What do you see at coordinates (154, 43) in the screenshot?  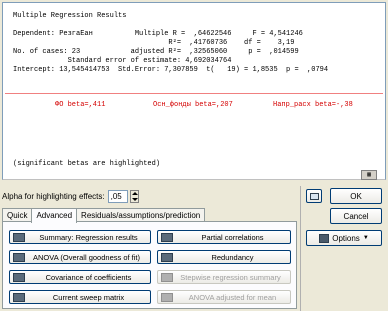 I see `result-line-r2: R²= ,41760736 df = 3,19` at bounding box center [154, 43].